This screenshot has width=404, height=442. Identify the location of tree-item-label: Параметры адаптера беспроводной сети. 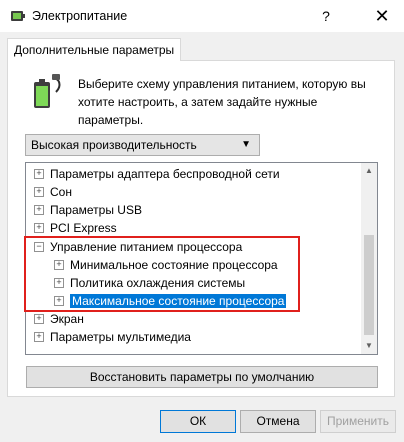
(165, 174).